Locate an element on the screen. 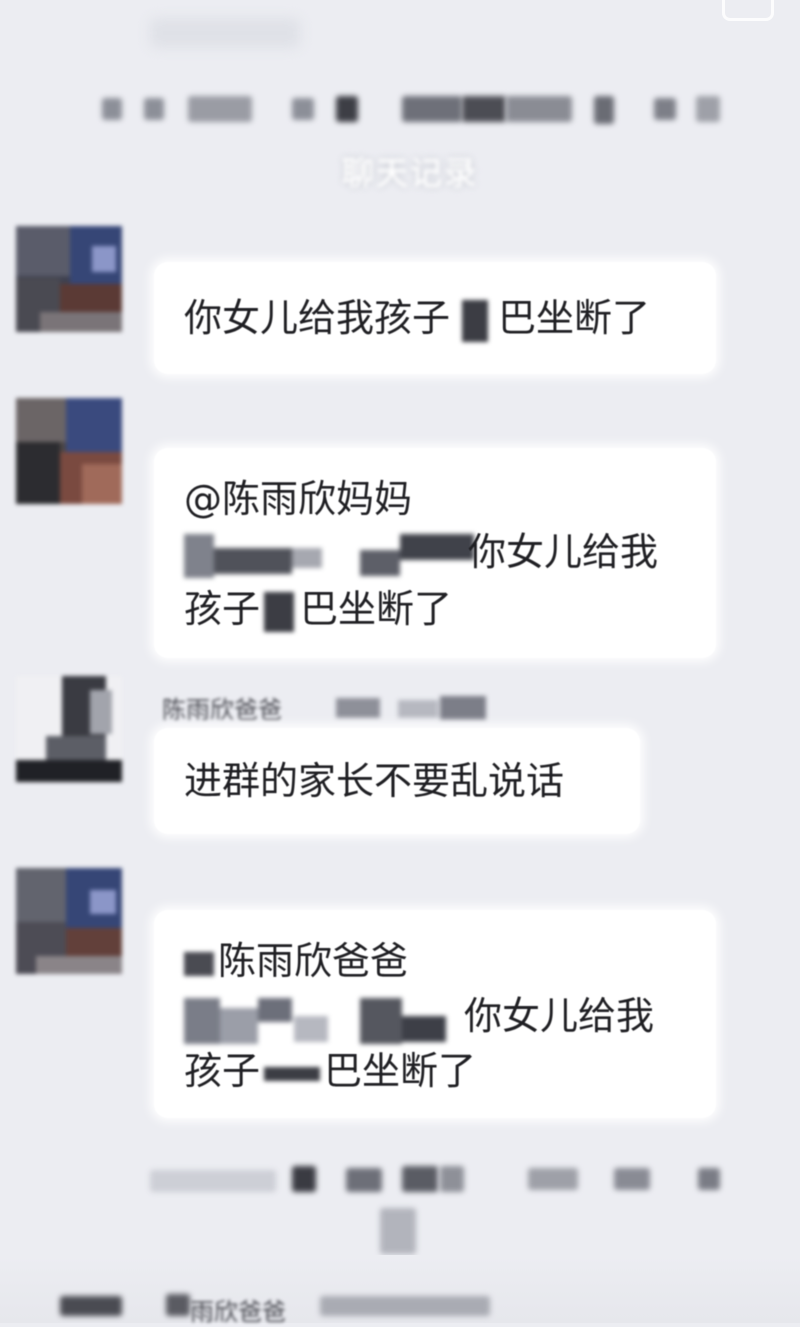  message-bubble: @陈雨欣妈妈 你女儿给我 孩子 巴坐断了 is located at coordinates (435, 553).